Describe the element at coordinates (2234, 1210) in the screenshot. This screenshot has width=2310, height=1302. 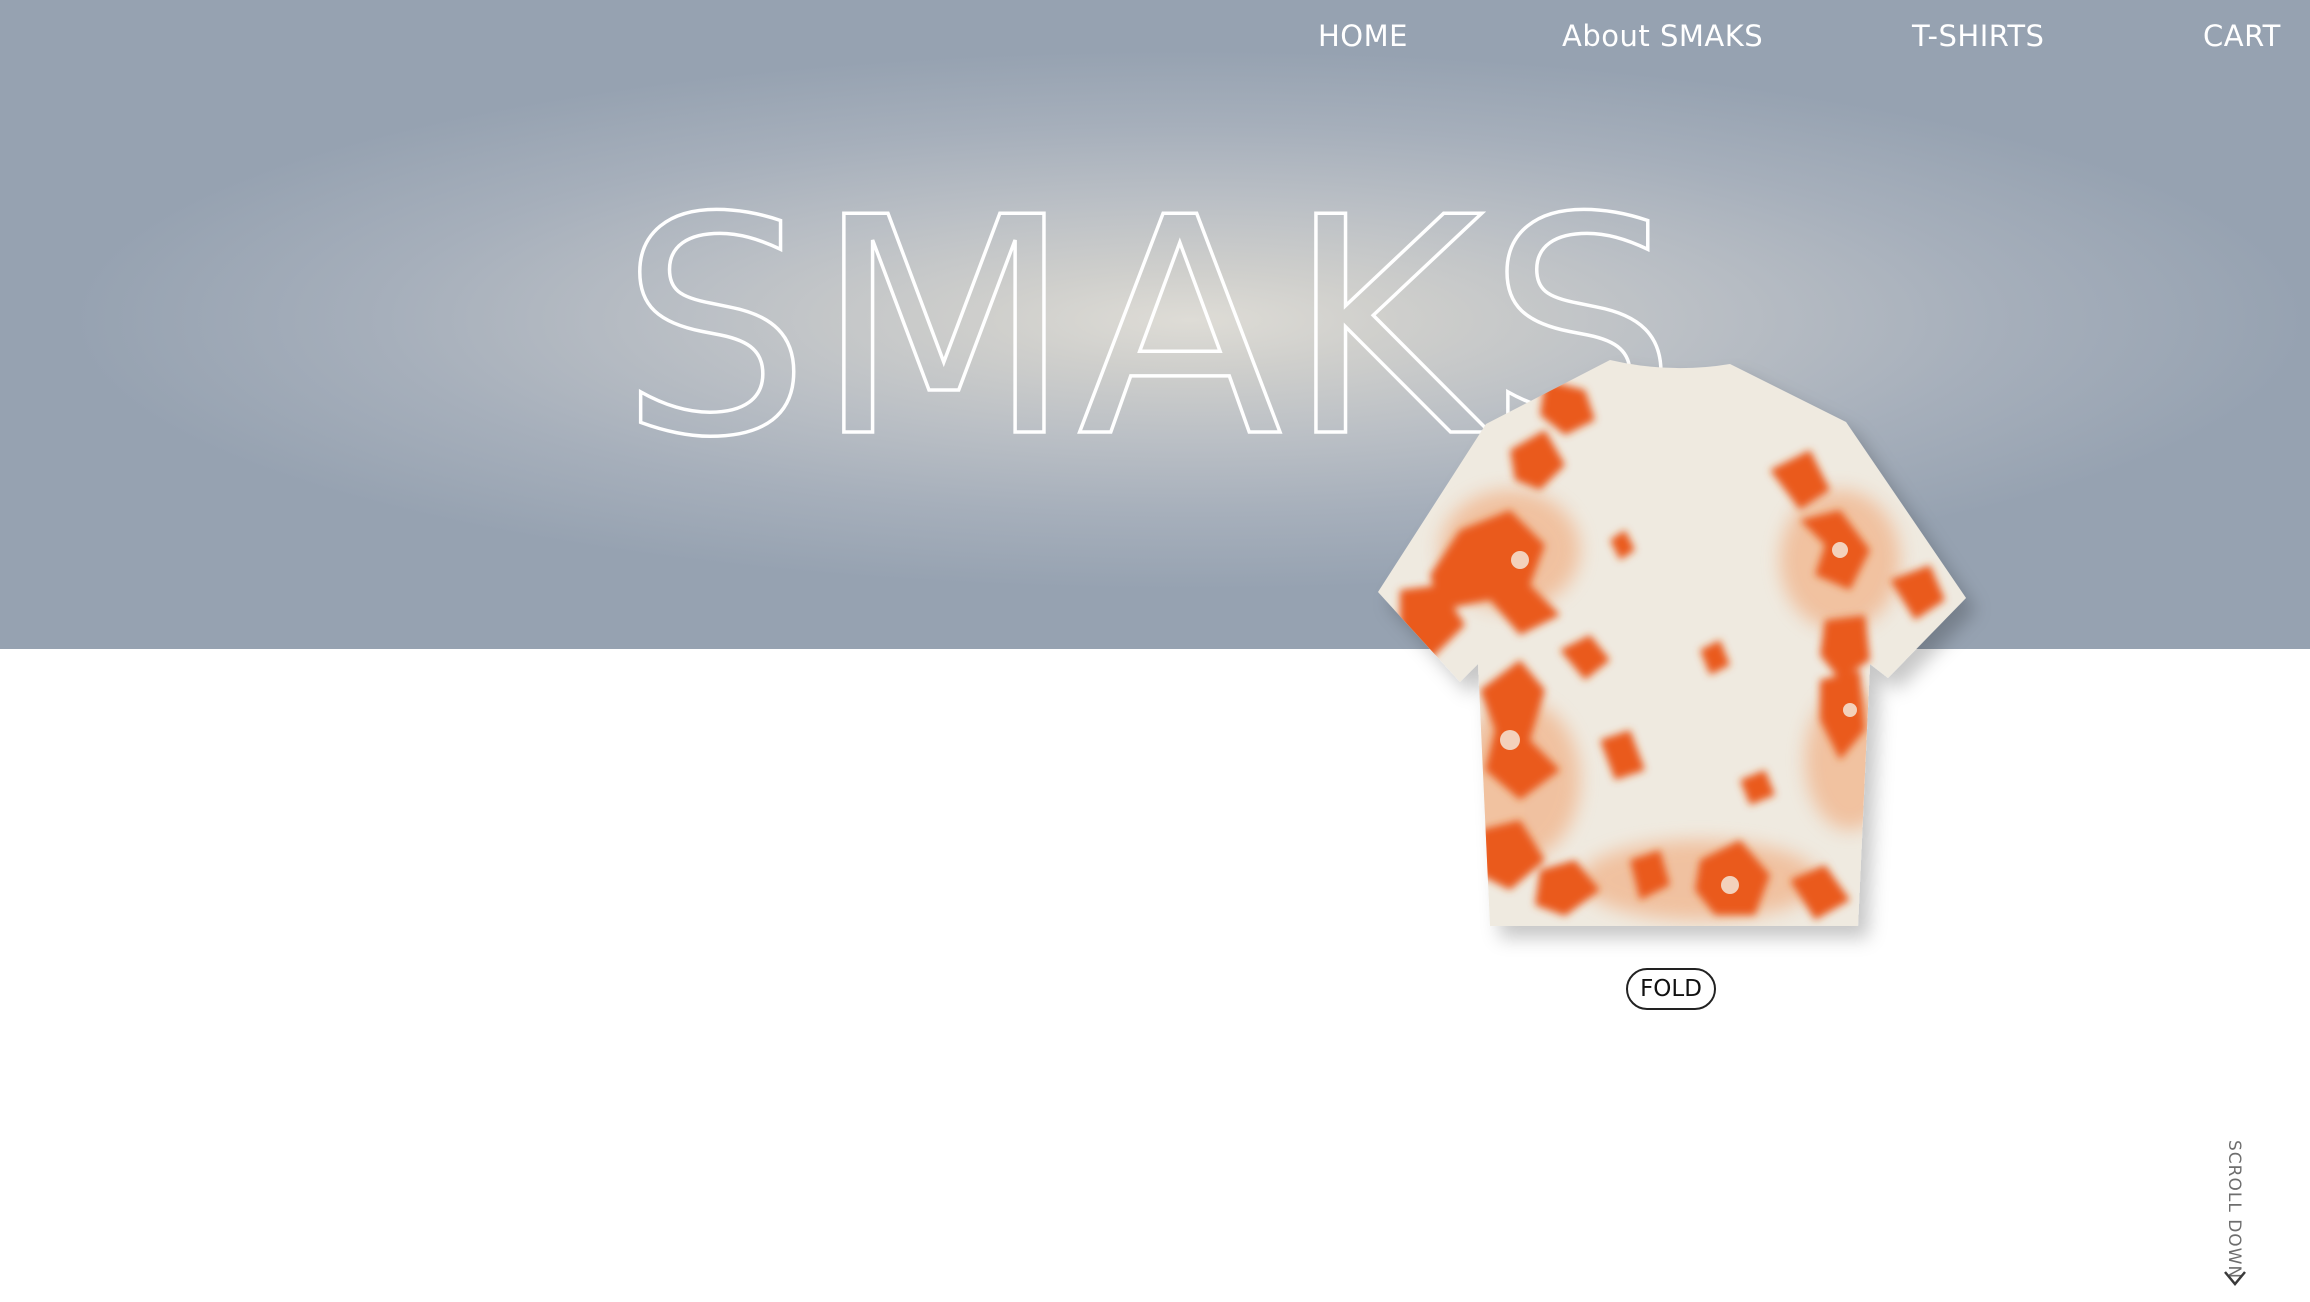
I see `scroll-down-label: SCROLL DOWN` at that location.